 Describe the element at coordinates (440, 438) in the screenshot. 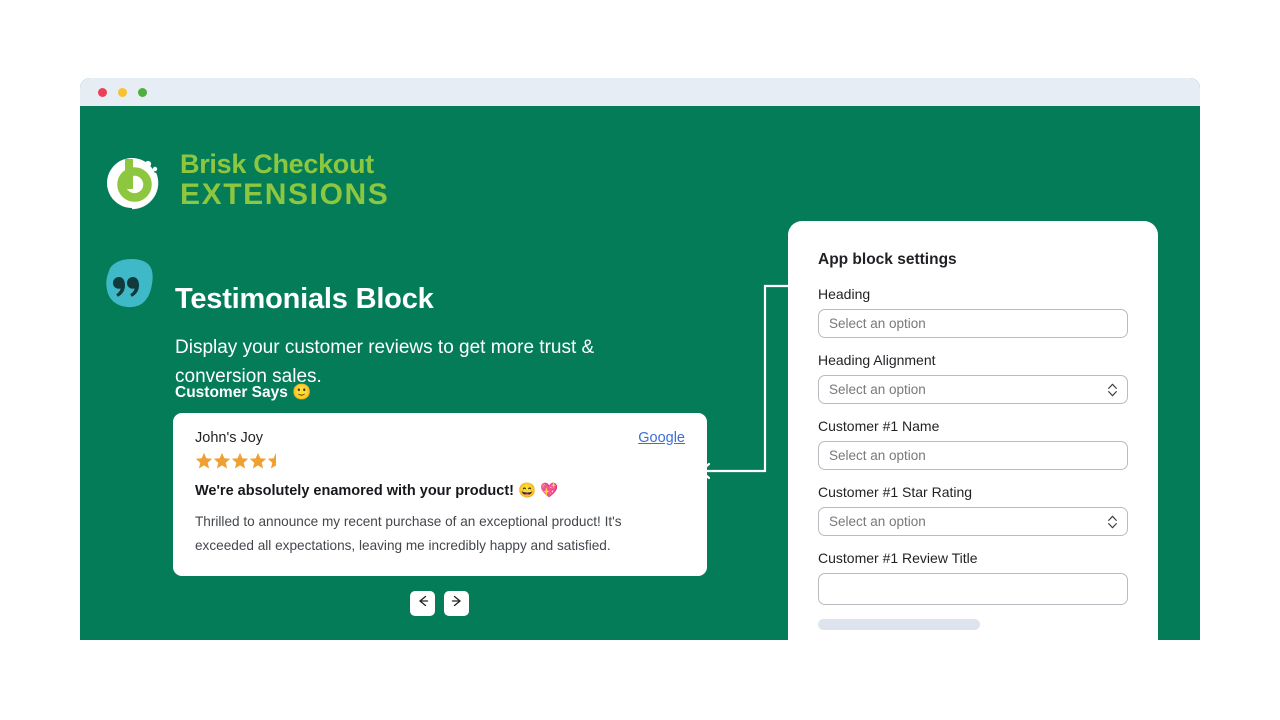

I see `testimonial-card-header: John's Joy Google` at that location.